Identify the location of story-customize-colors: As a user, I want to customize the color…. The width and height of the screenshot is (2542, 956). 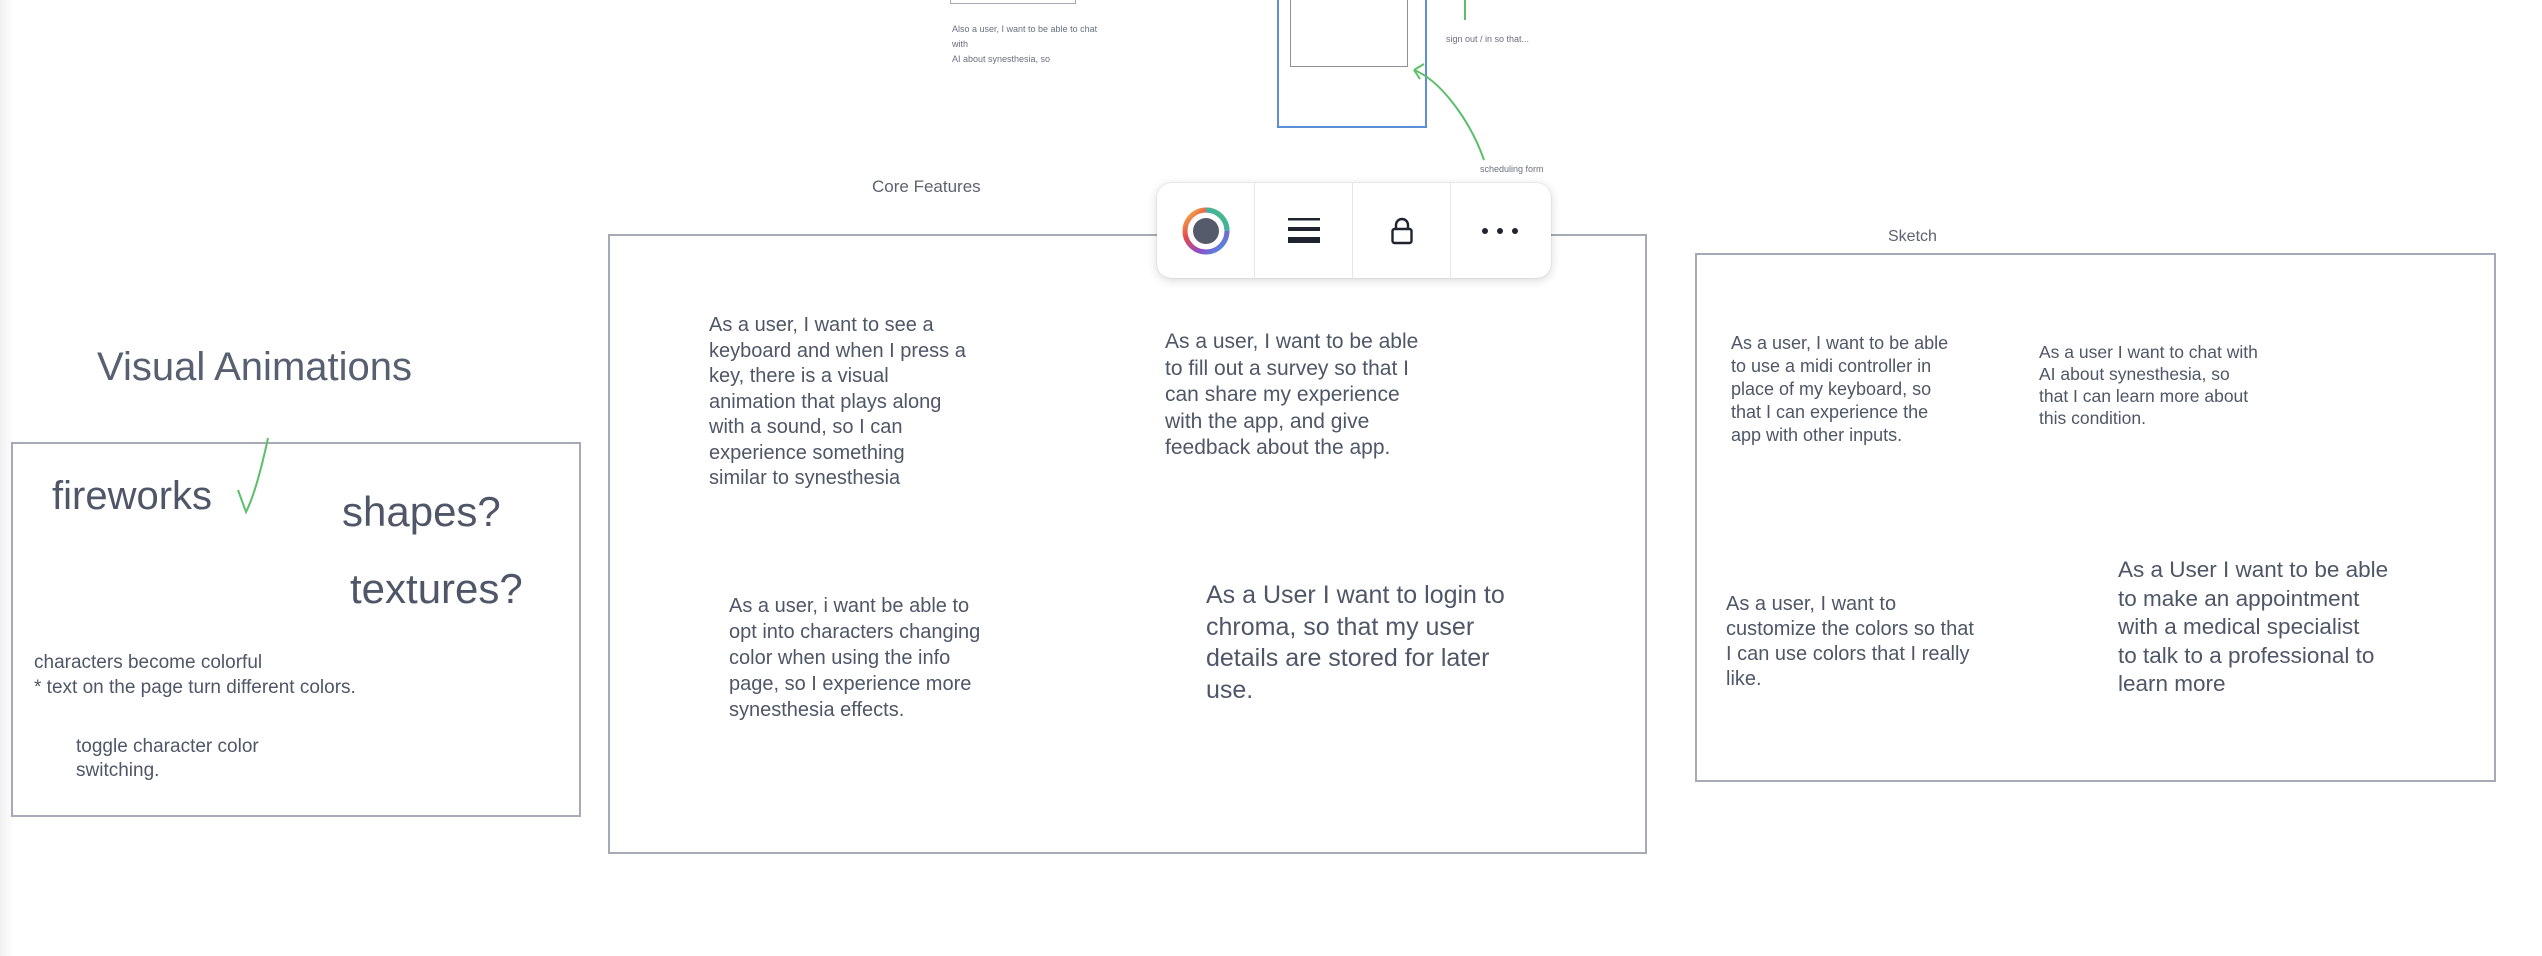
(1881, 642).